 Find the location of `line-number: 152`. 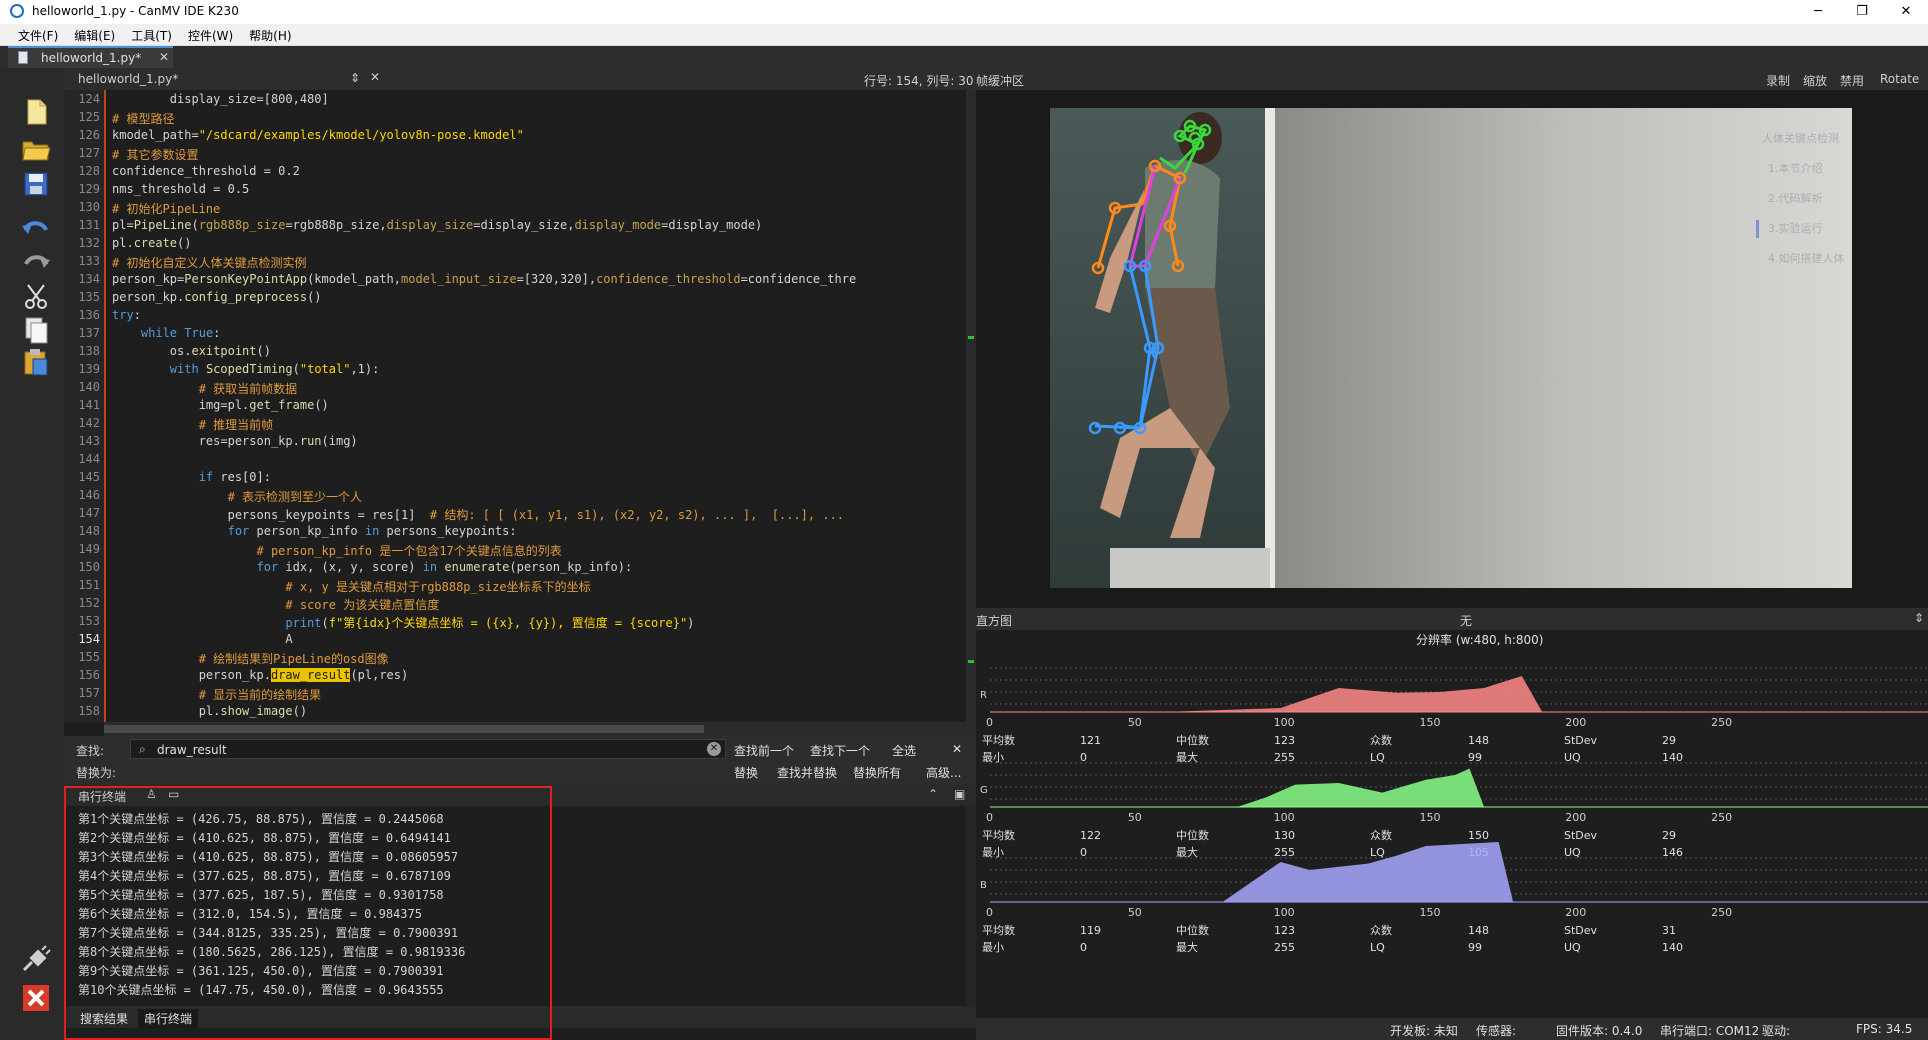

line-number: 152 is located at coordinates (89, 603).